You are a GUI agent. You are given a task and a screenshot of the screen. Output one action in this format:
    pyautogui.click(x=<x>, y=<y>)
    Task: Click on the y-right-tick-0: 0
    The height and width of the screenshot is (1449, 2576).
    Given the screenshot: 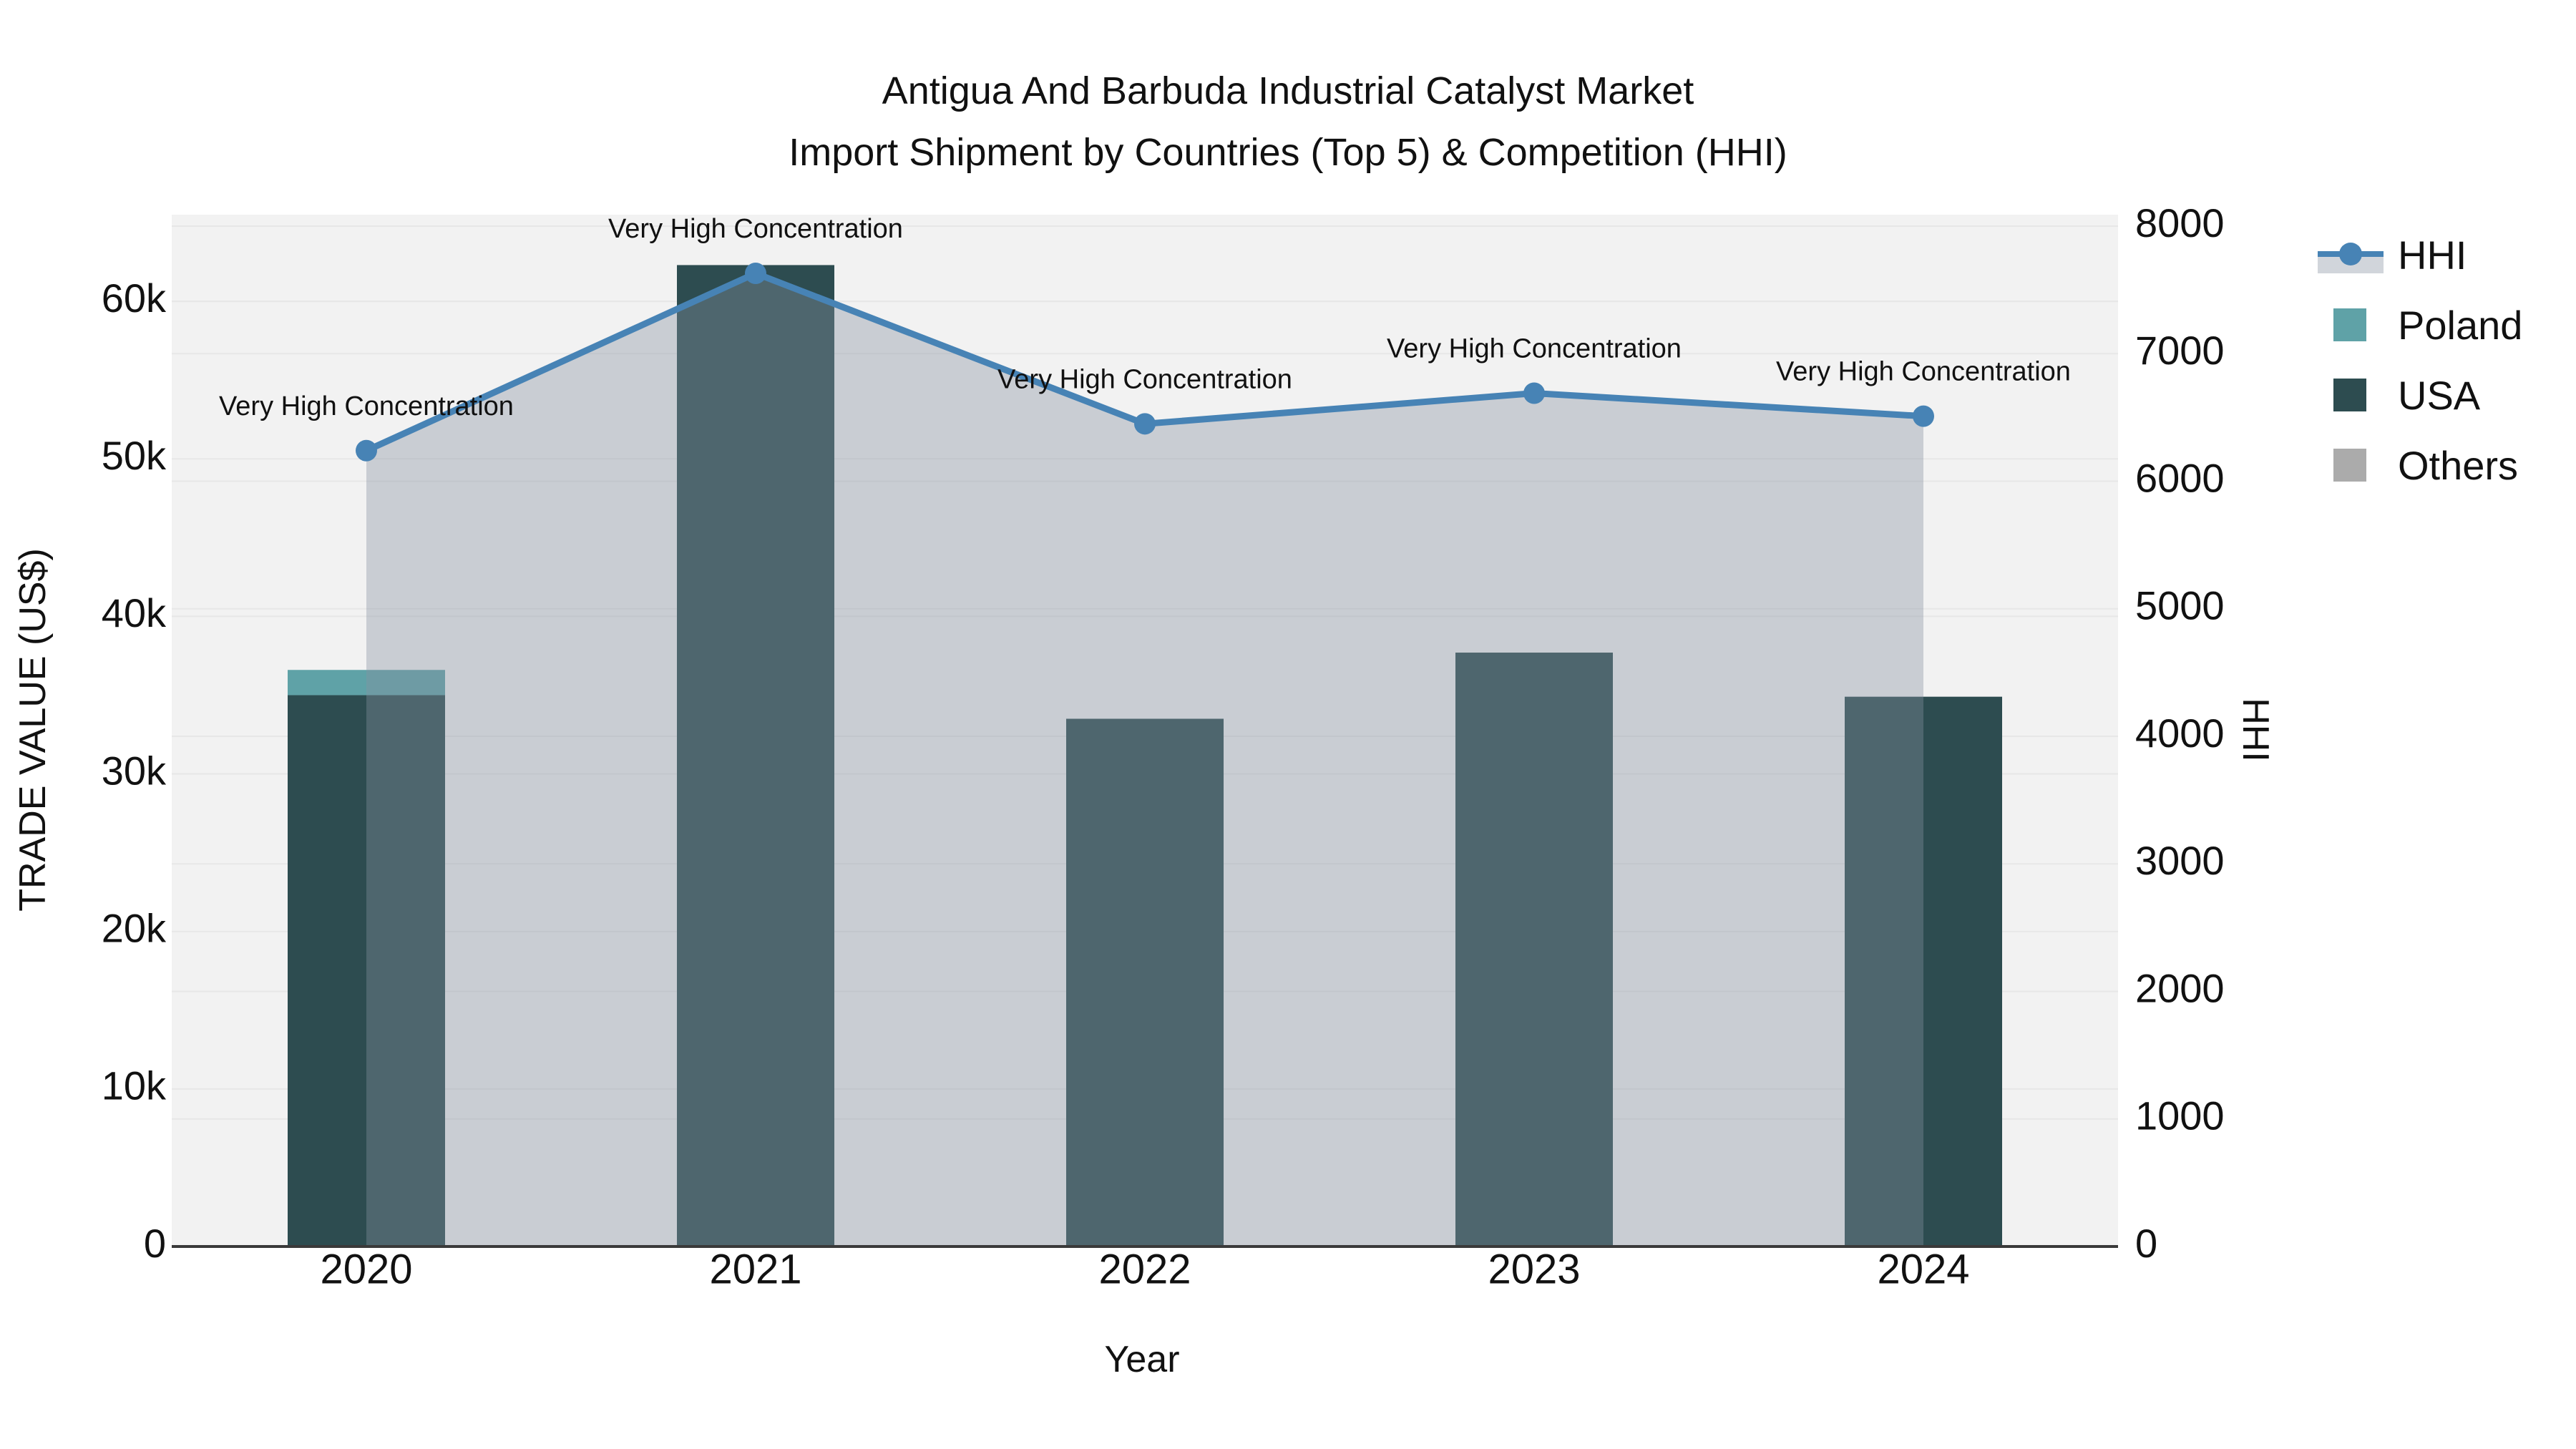 What is the action you would take?
    pyautogui.click(x=2146, y=1243)
    